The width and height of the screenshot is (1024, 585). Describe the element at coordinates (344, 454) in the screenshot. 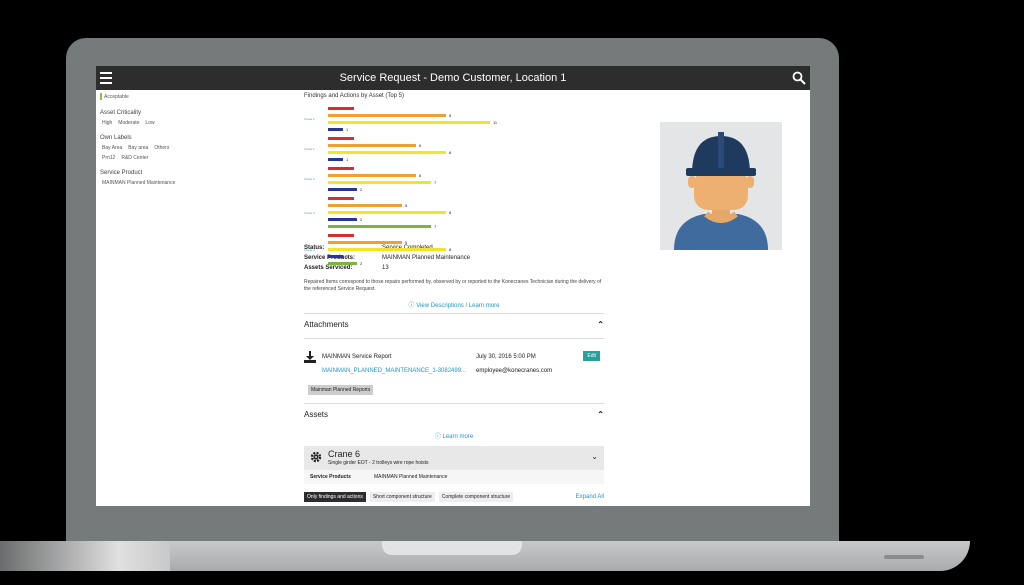

I see `asset-name: Crane 6` at that location.